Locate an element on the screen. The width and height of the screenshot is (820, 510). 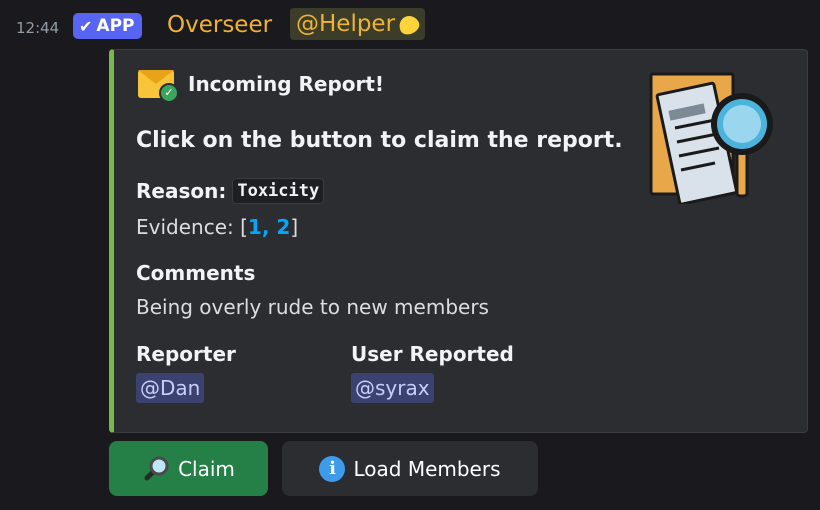
comments-value: Being overly rude to new members is located at coordinates (312, 307).